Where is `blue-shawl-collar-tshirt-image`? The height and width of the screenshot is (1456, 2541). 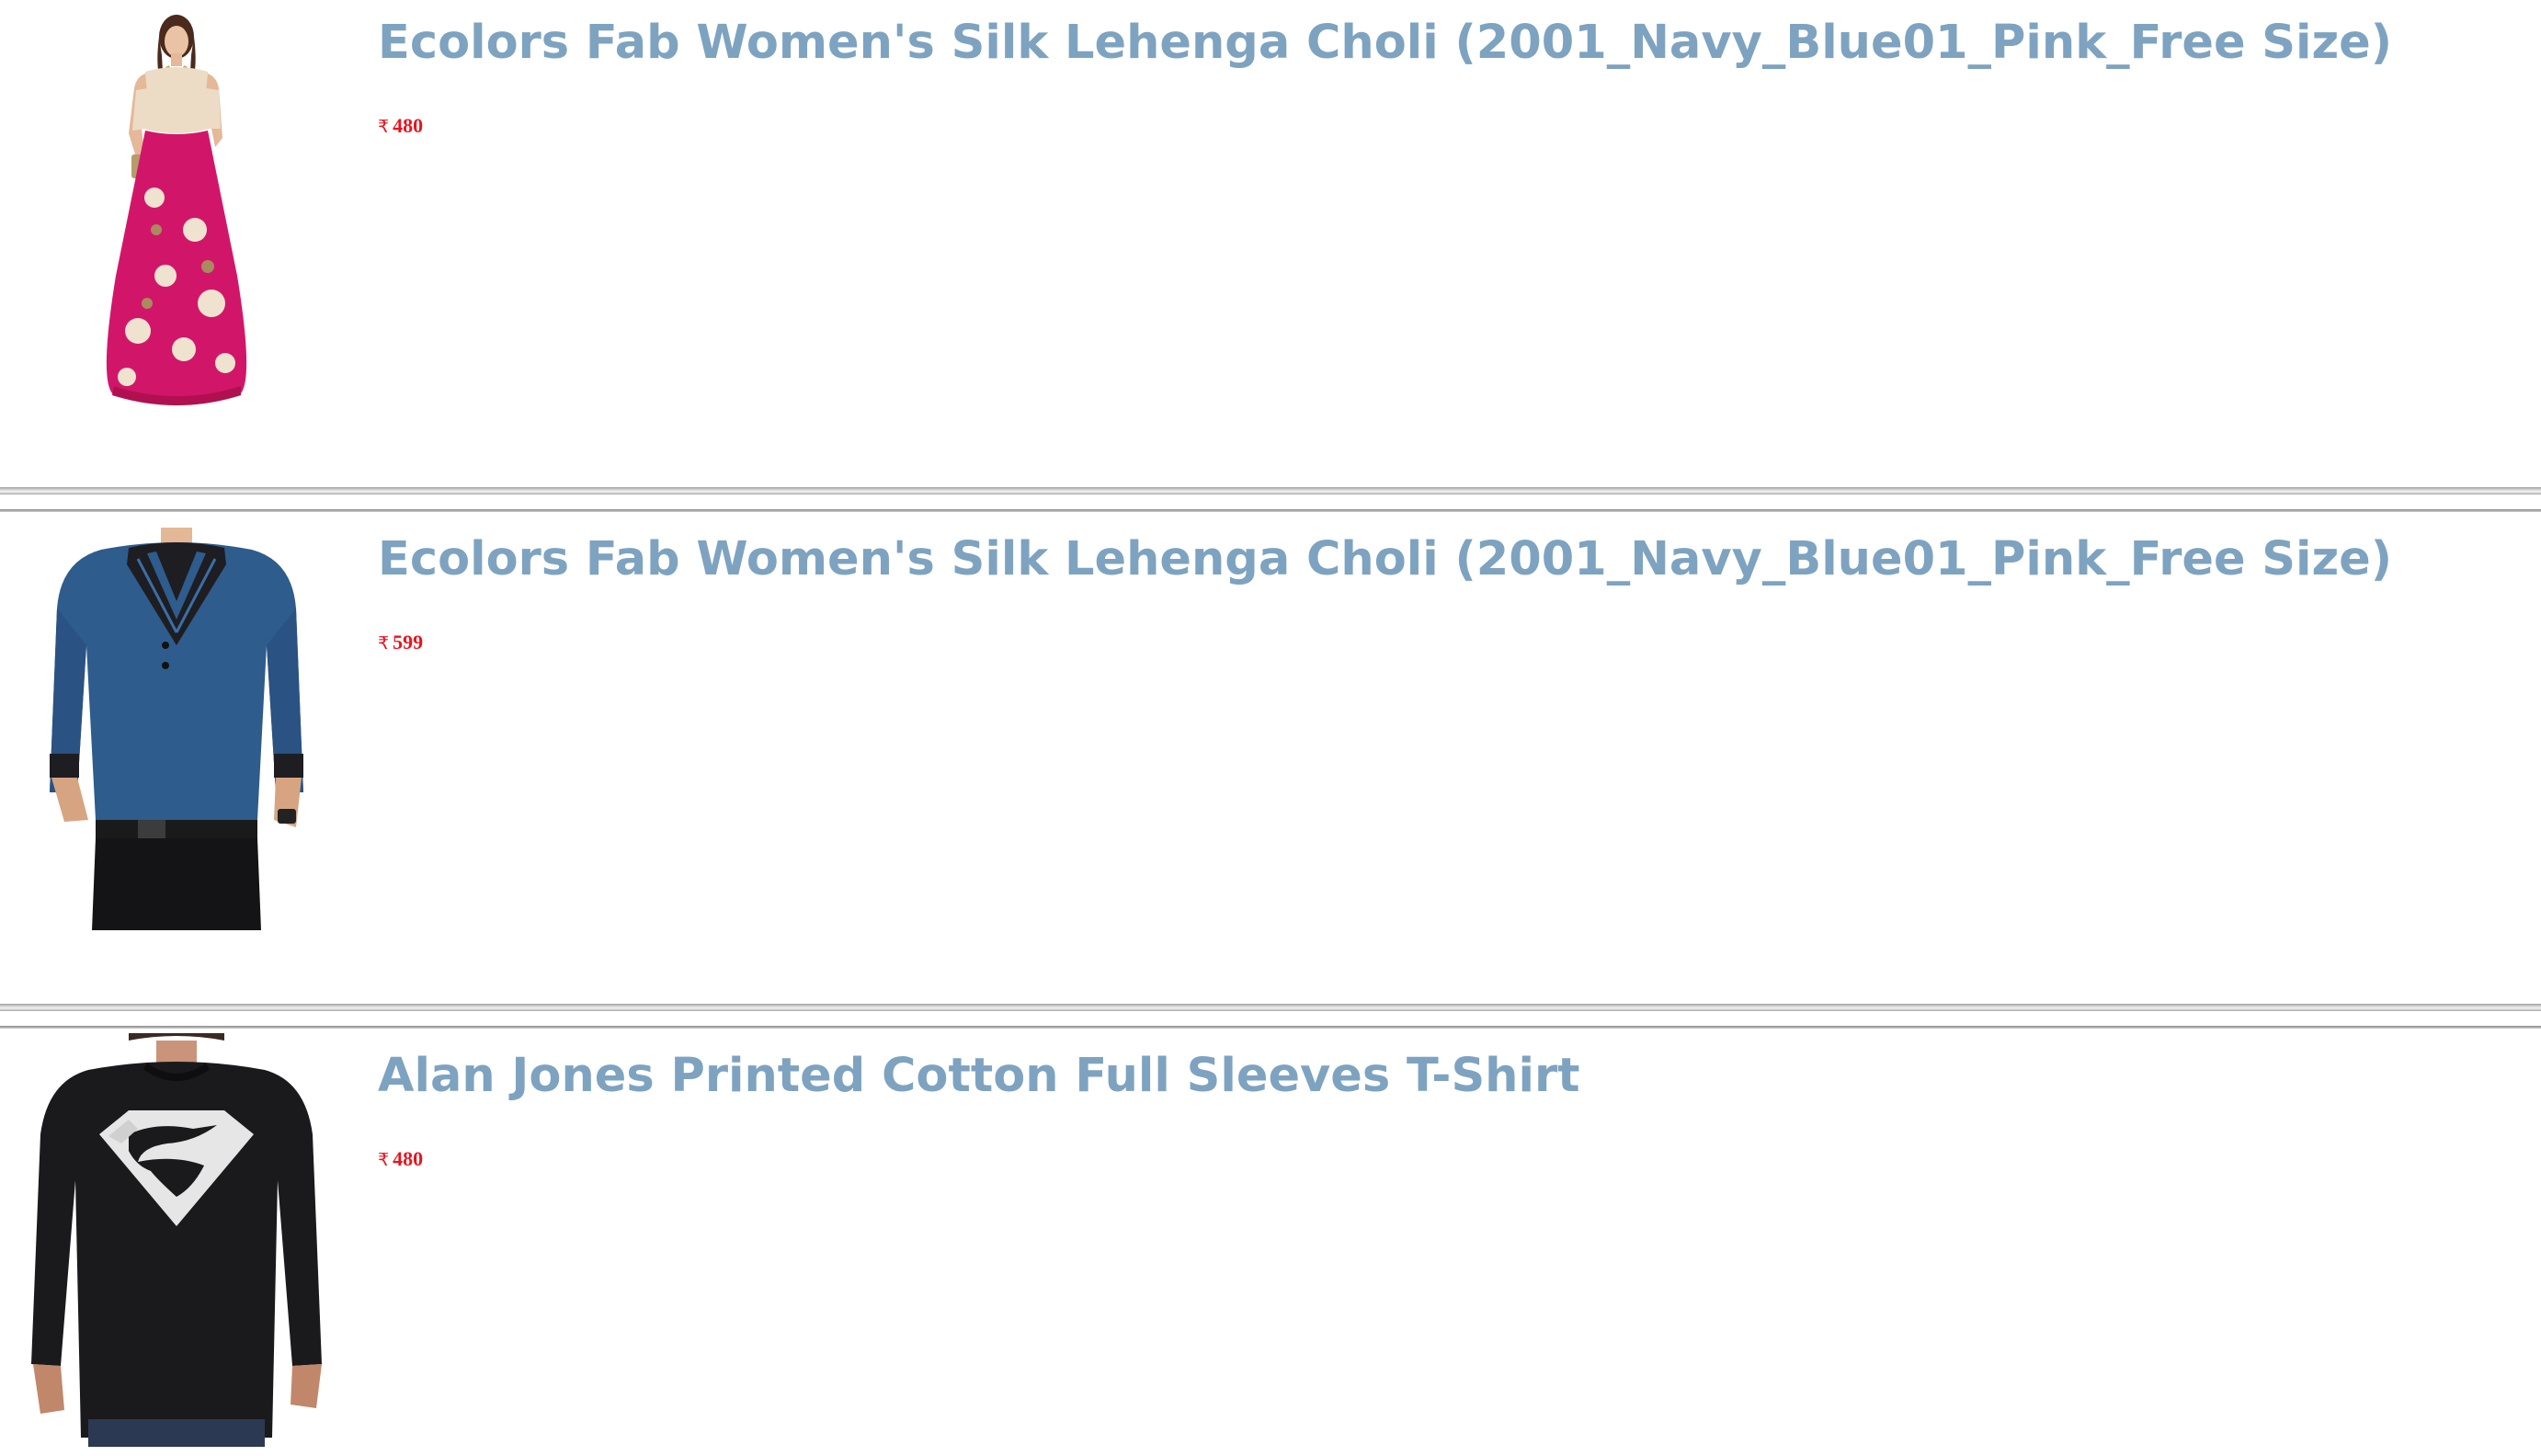 blue-shawl-collar-tshirt-image is located at coordinates (176, 729).